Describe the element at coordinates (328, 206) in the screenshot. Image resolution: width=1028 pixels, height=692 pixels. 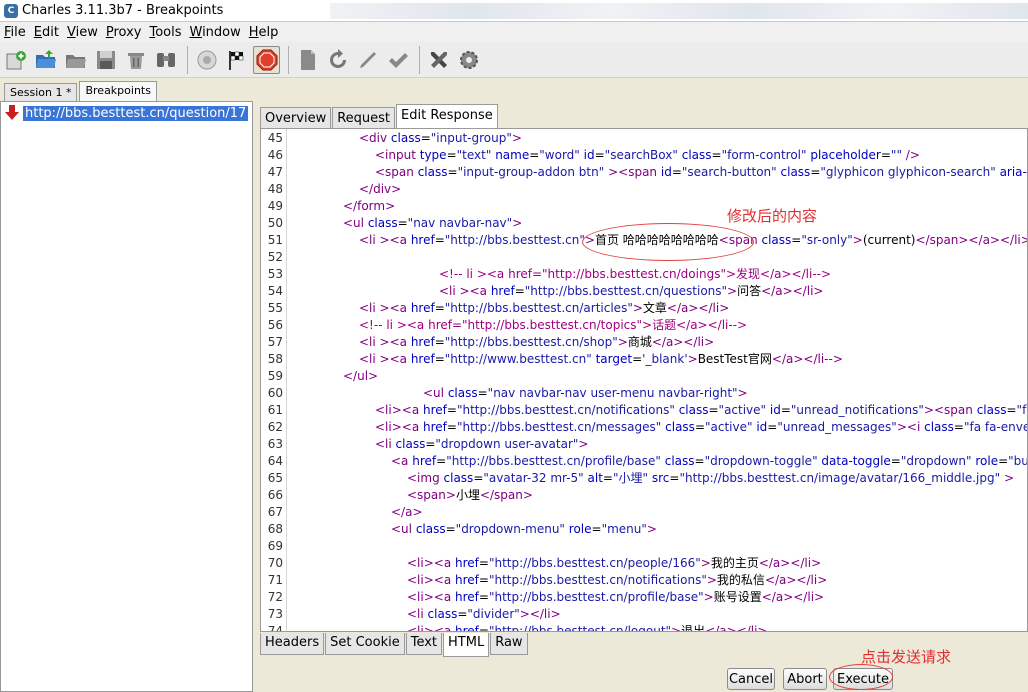
I see `code-line: 49 </form>` at that location.